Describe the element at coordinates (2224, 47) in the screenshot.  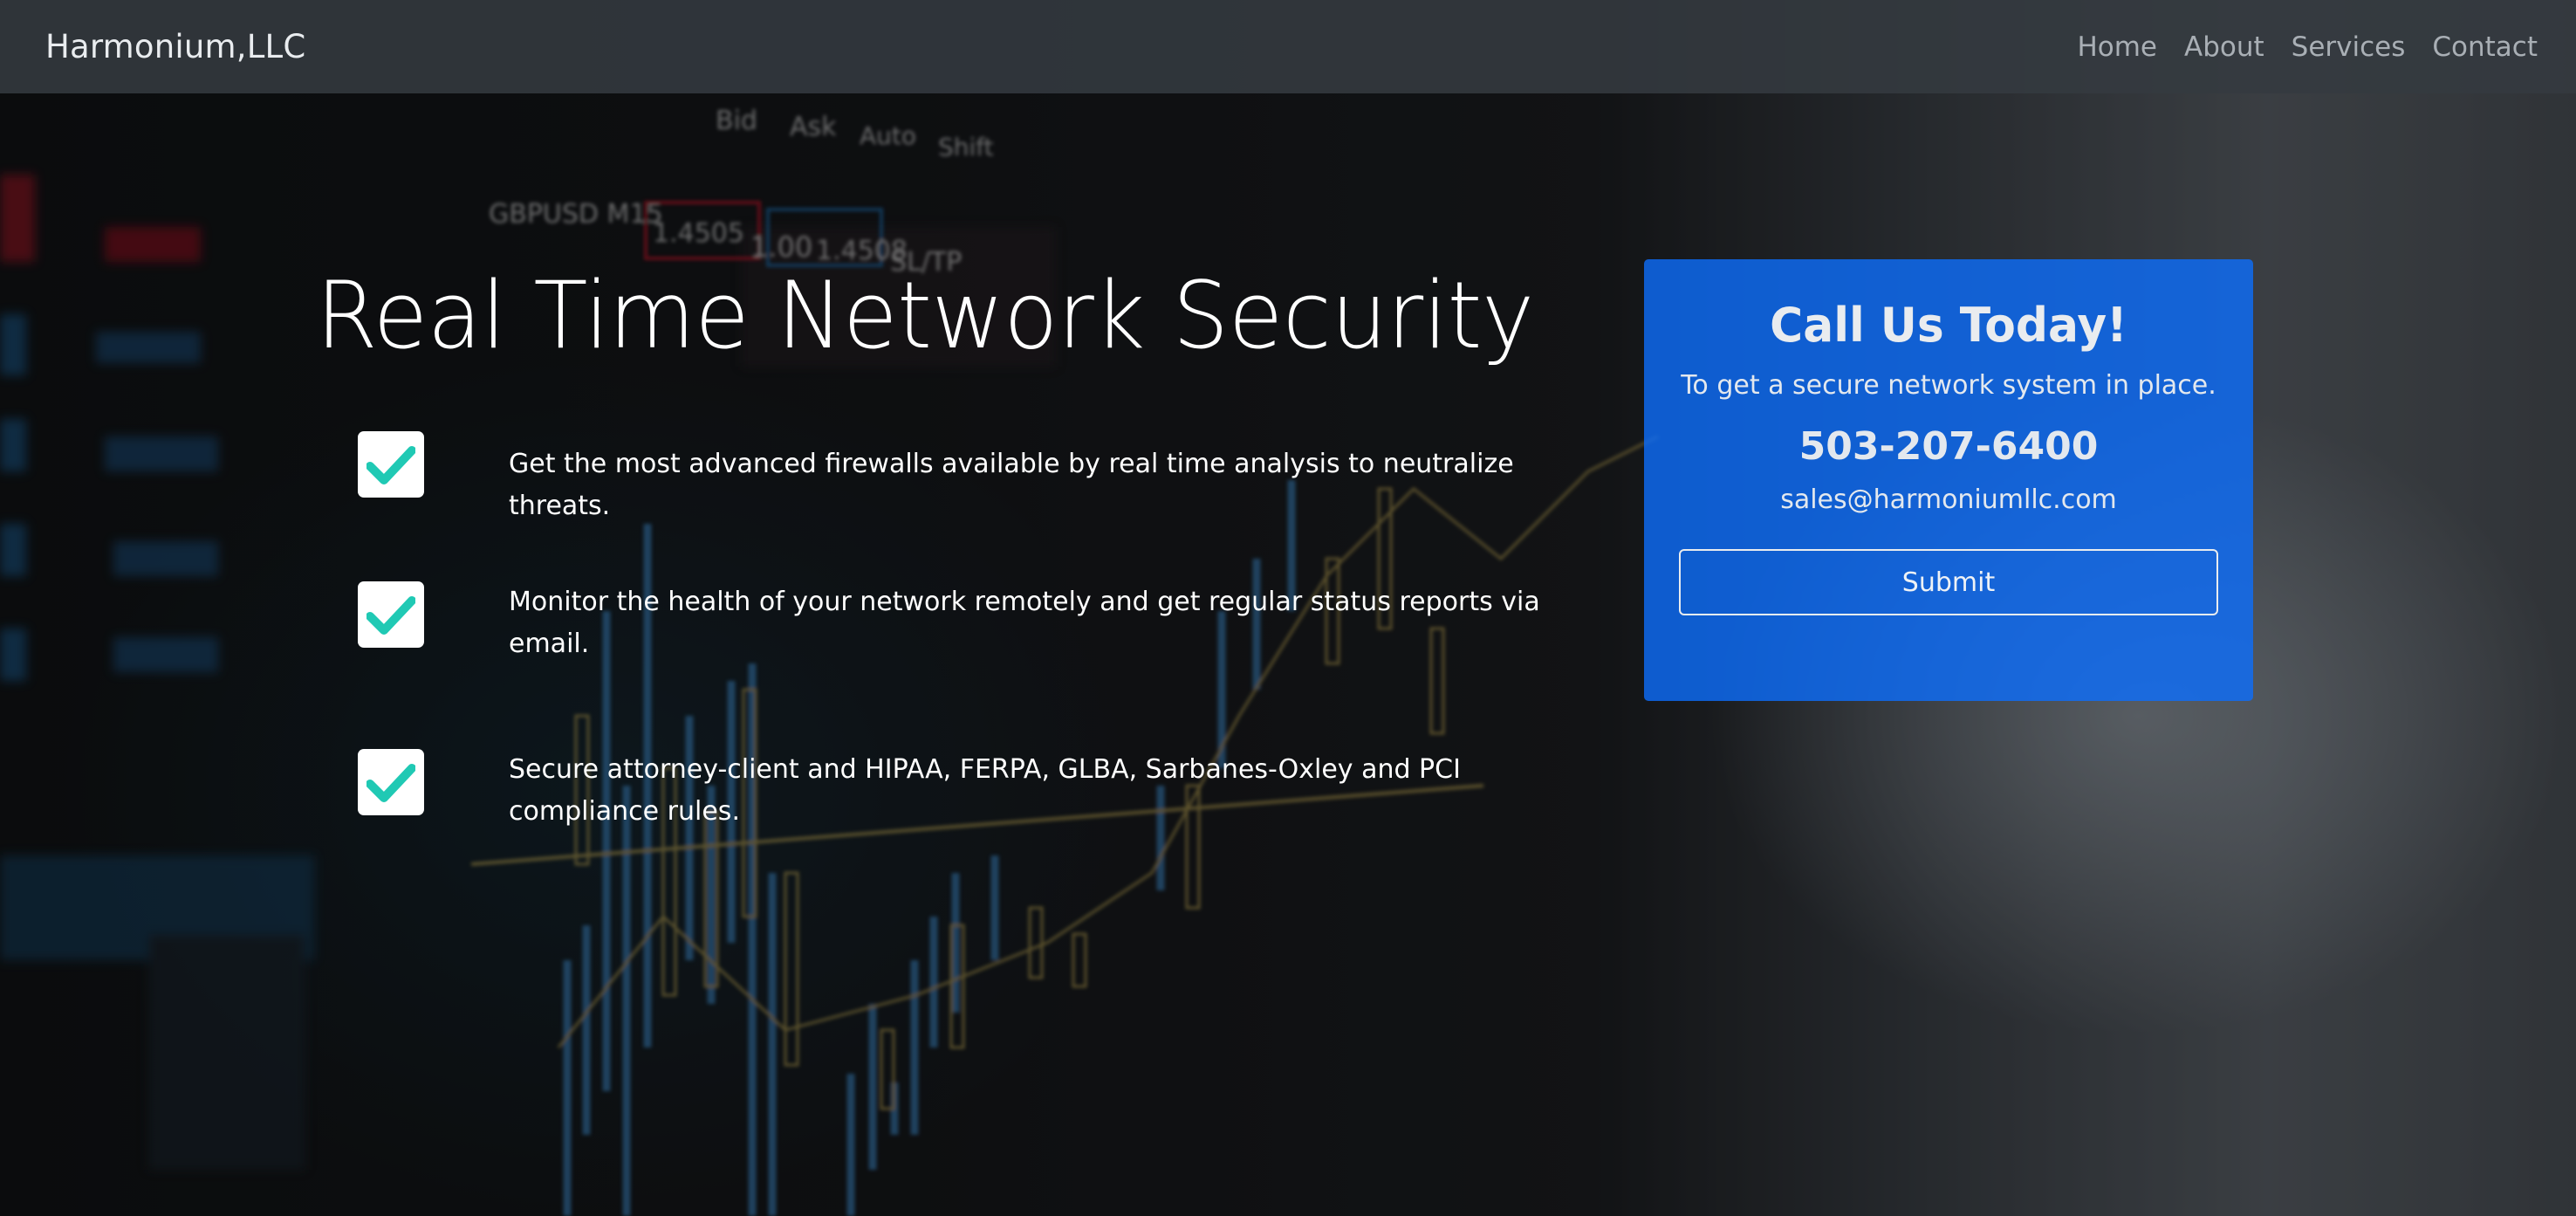
I see `nav-link-about: About` at that location.